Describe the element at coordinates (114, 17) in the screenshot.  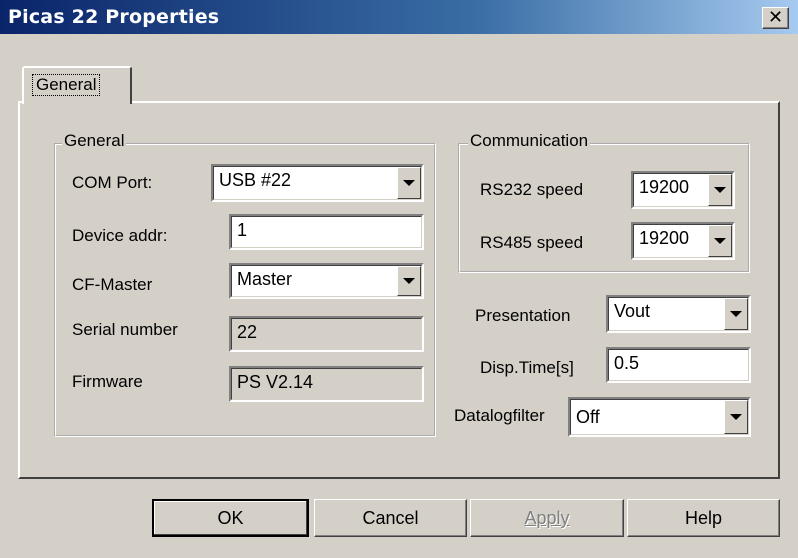
I see `window-title: Picas 22 Properties` at that location.